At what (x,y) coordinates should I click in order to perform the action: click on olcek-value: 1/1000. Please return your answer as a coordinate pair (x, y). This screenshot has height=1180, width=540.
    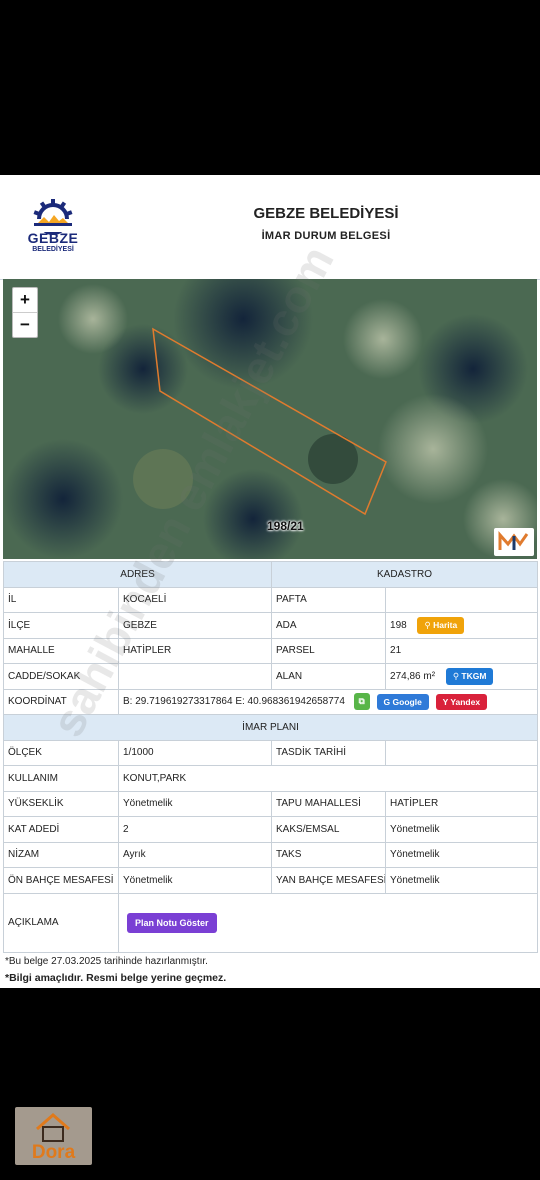
    Looking at the image, I should click on (195, 752).